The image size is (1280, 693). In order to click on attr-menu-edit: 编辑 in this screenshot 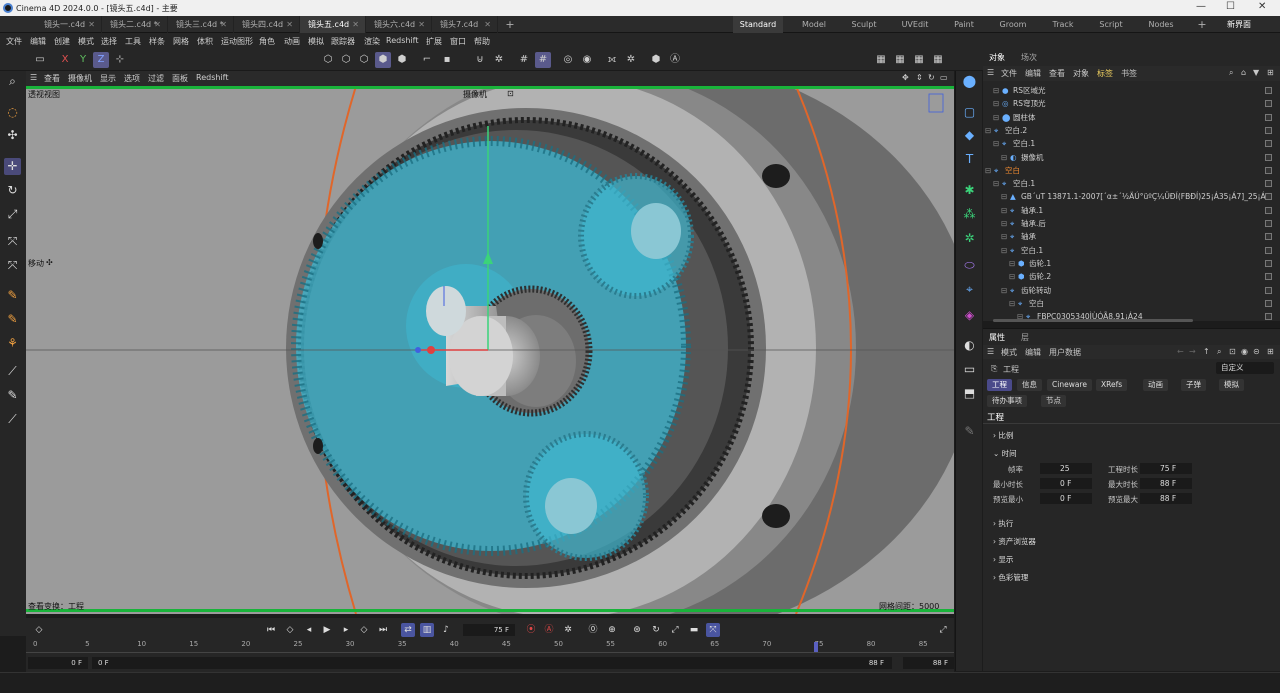, I will do `click(1033, 352)`.